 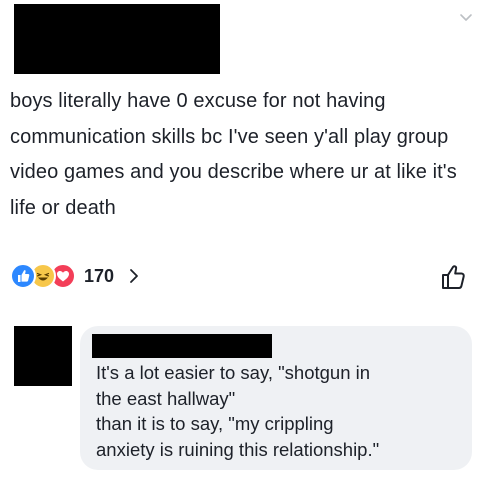 I want to click on like-button-icon, so click(x=454, y=277).